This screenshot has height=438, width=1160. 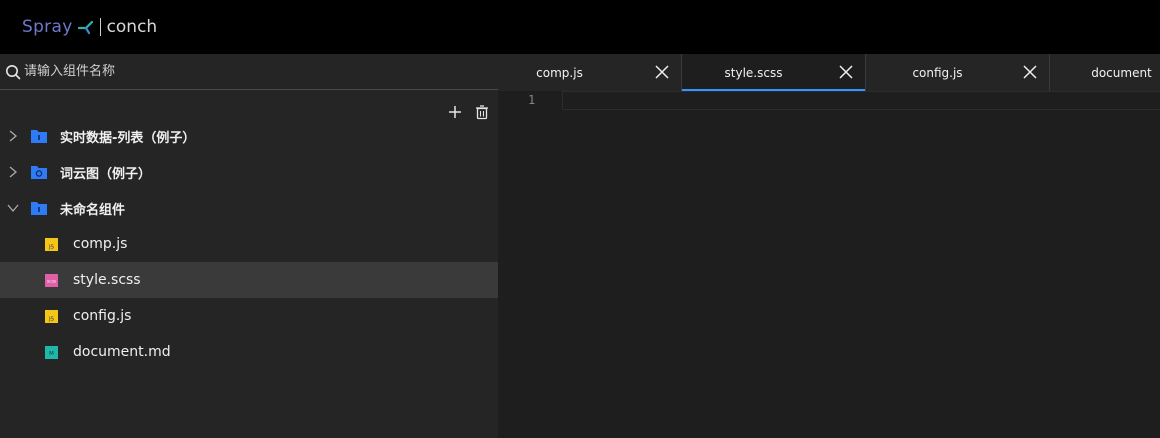 What do you see at coordinates (1121, 72) in the screenshot?
I see `tab-label: document` at bounding box center [1121, 72].